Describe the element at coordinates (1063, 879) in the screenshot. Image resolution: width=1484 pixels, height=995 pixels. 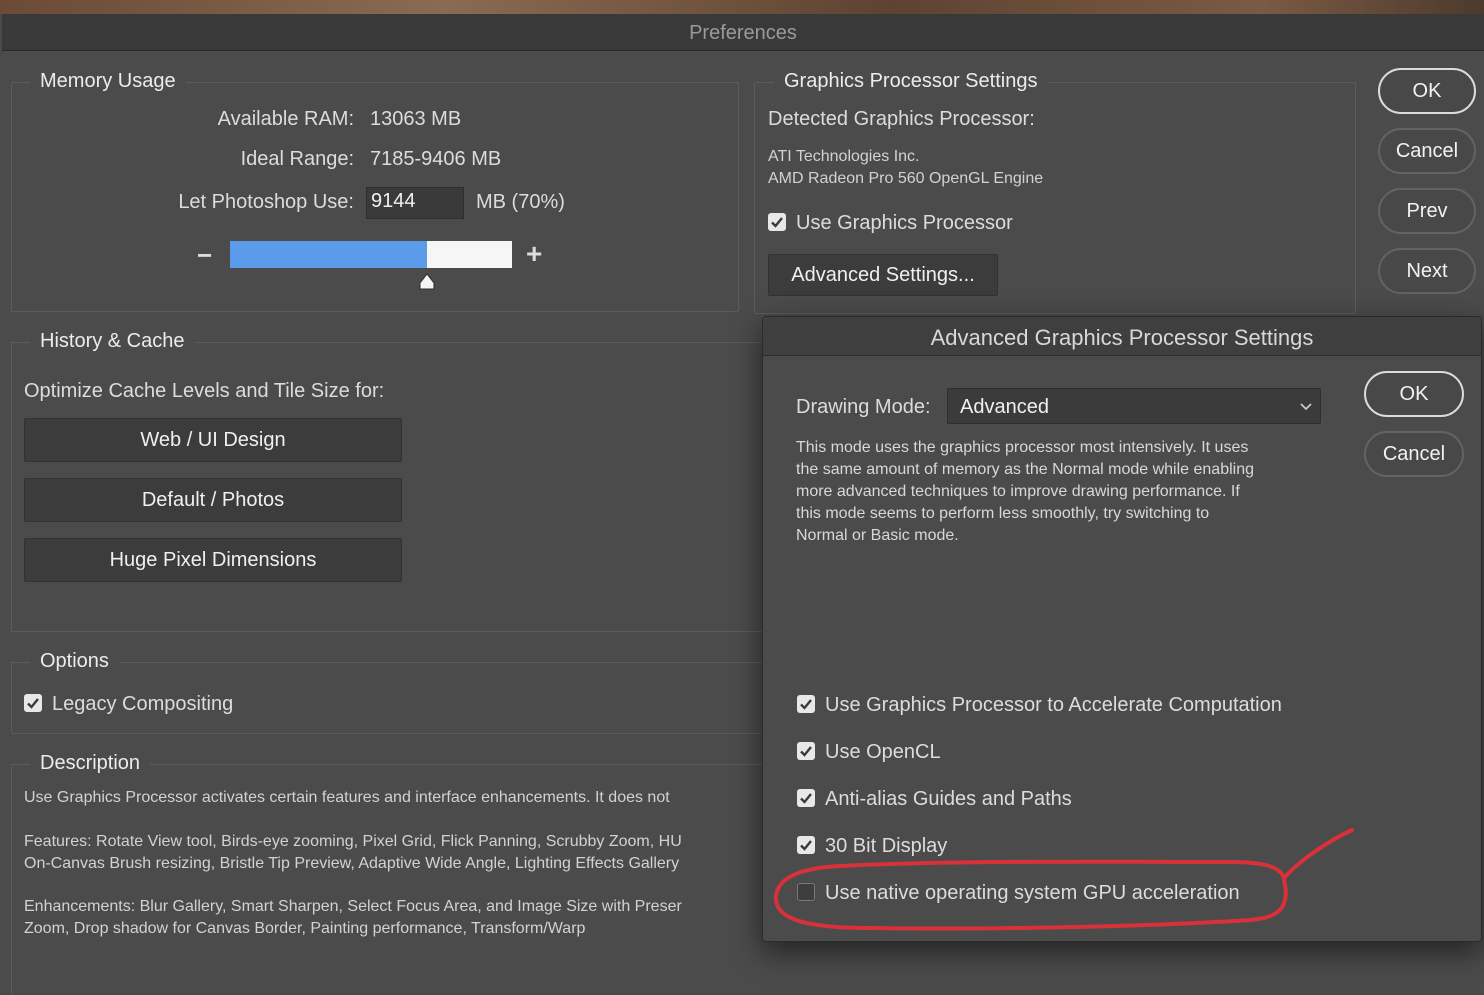
I see `red-annotation-circle` at that location.